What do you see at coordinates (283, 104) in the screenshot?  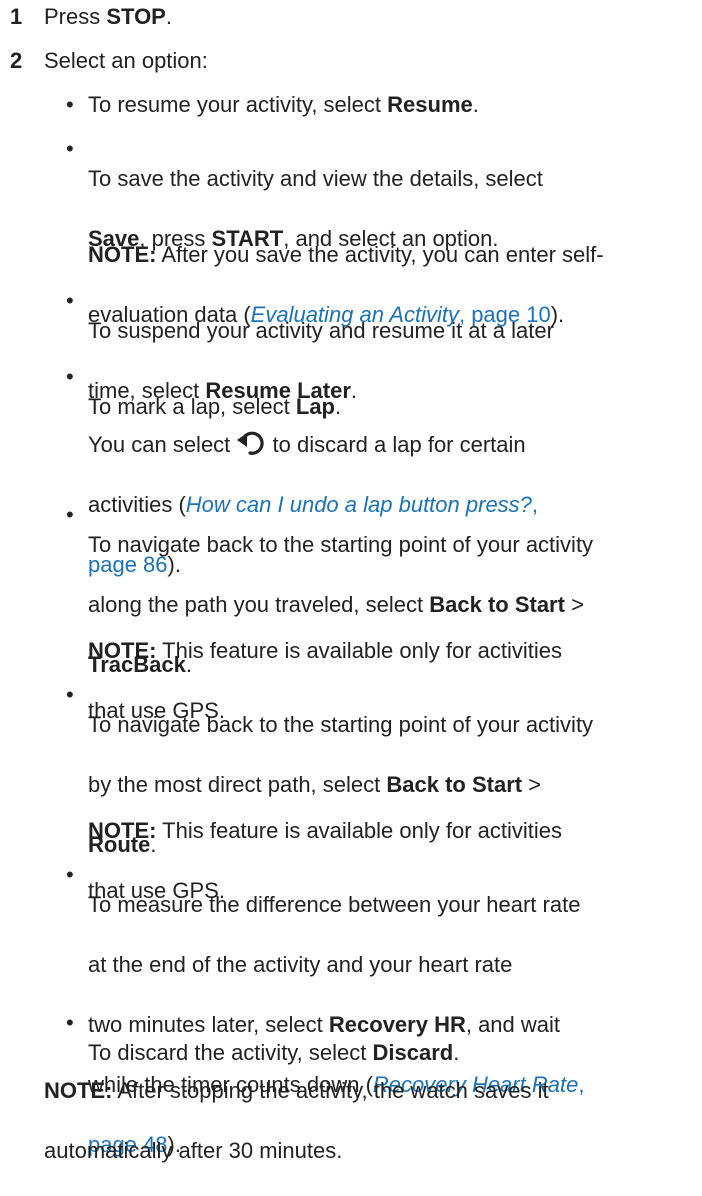 I see `option-resume: To resume your activity, select Resume.` at bounding box center [283, 104].